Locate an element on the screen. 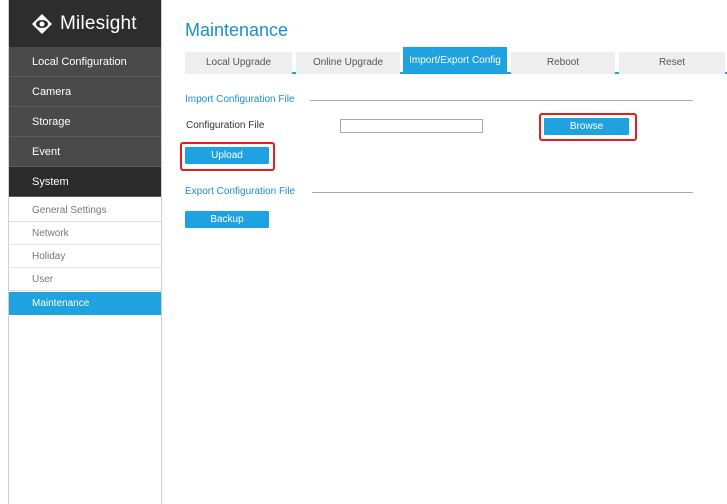 The height and width of the screenshot is (504, 727). logo-bar: Milesight is located at coordinates (85, 23).